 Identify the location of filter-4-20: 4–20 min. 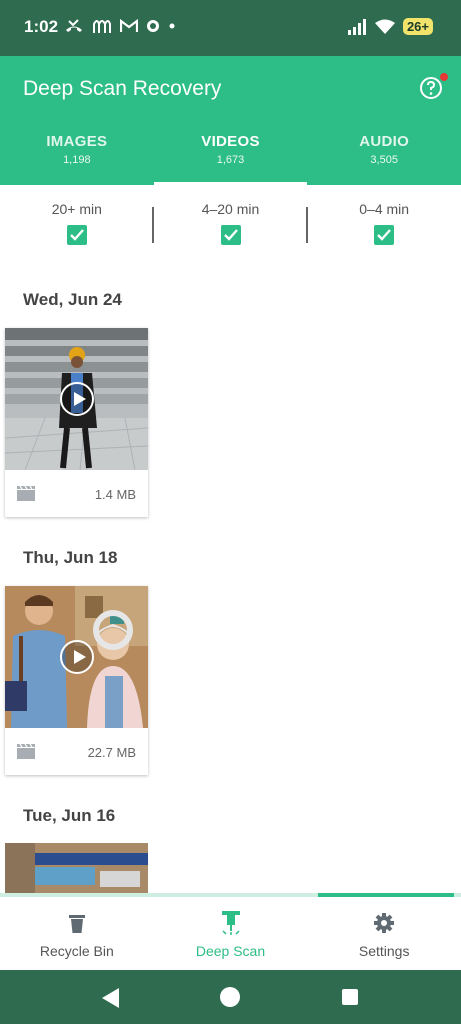
(231, 220).